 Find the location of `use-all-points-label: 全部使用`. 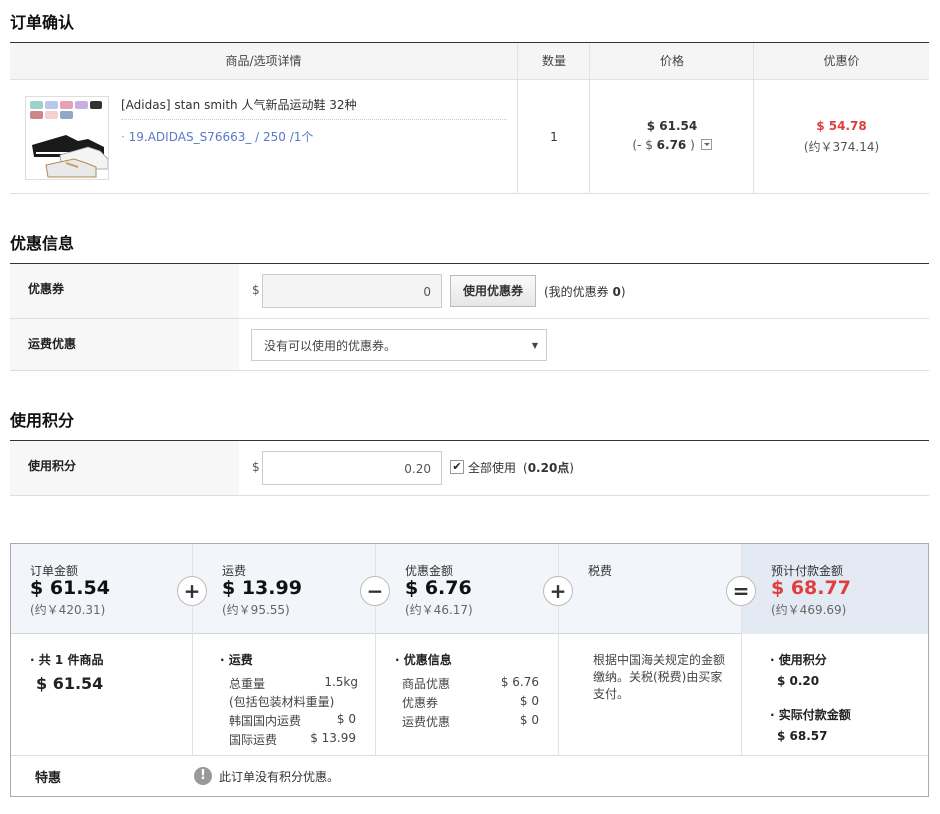

use-all-points-label: 全部使用 is located at coordinates (492, 467).